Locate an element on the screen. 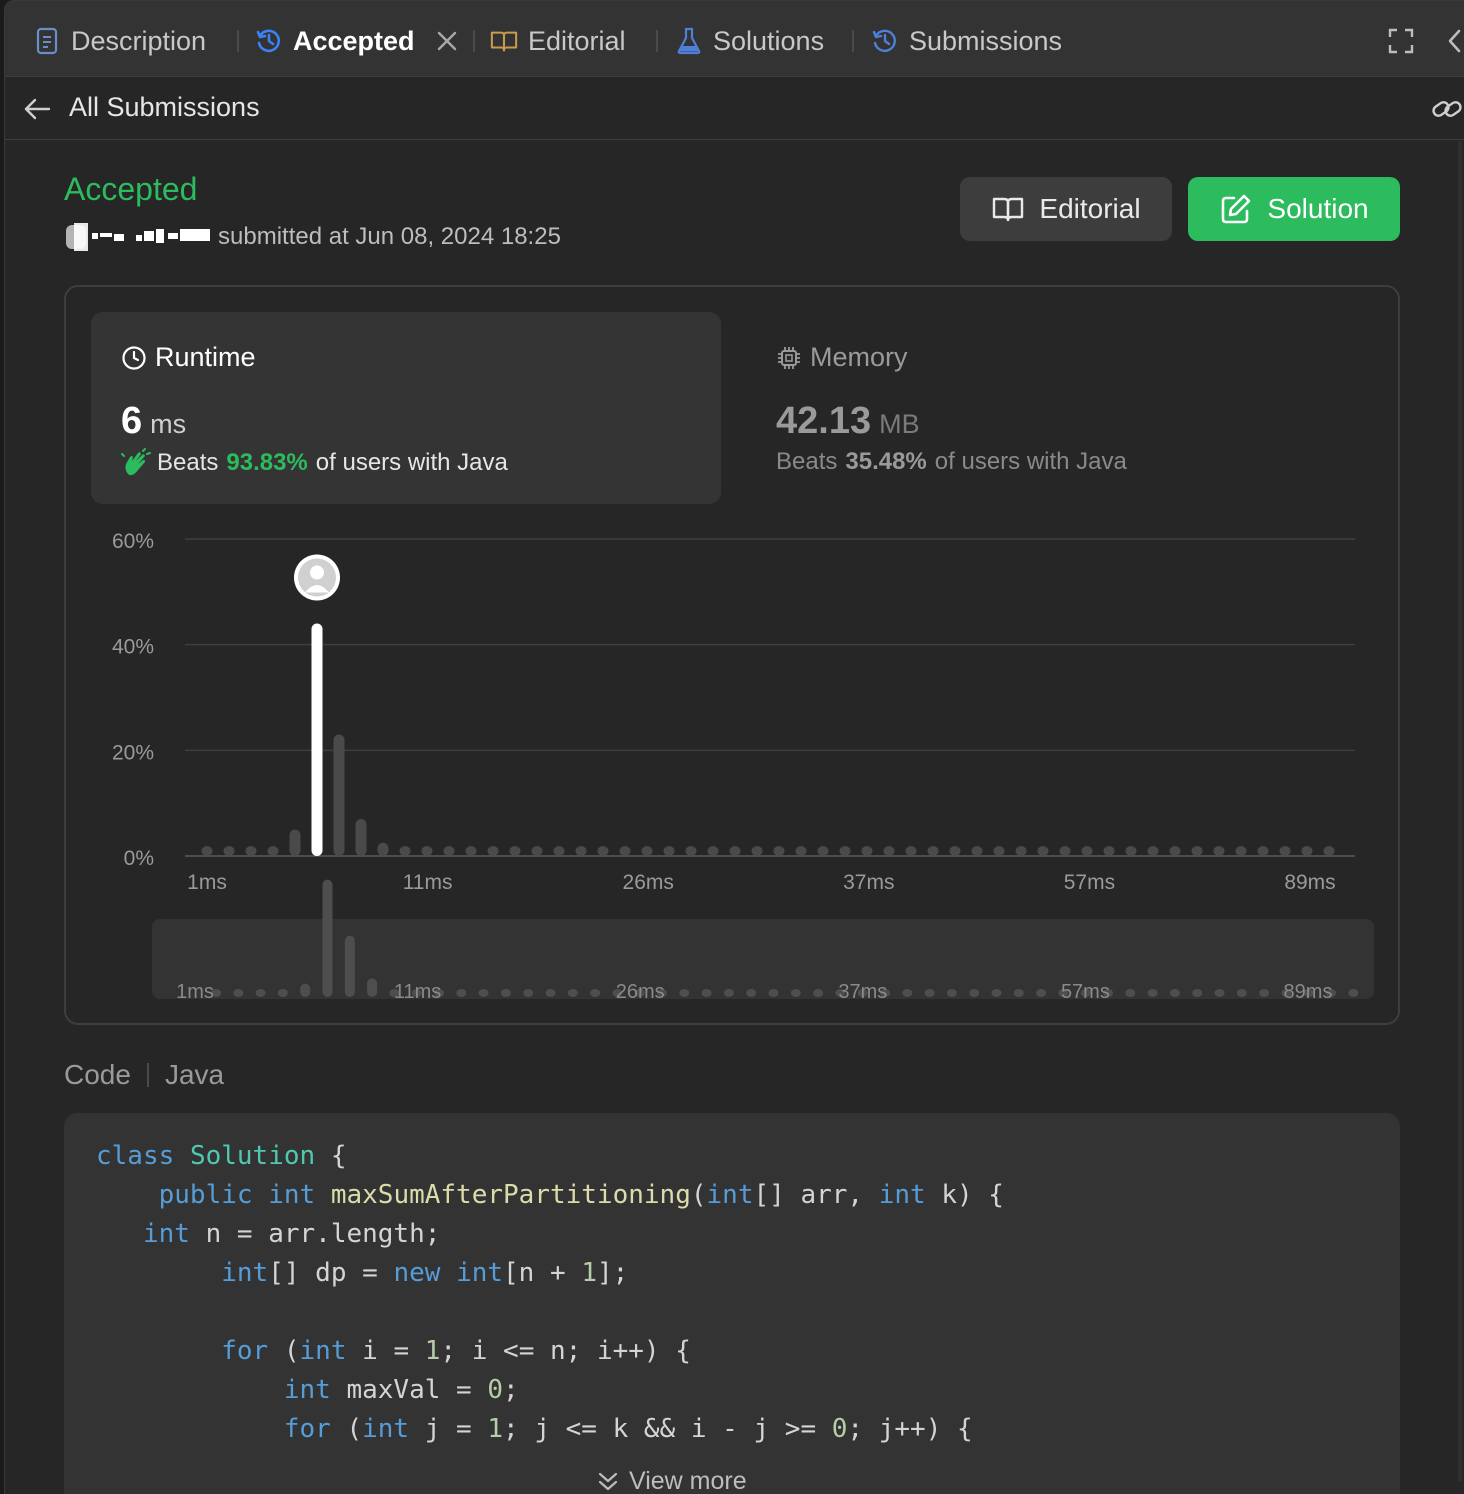 The height and width of the screenshot is (1494, 1464). chart-overview is located at coordinates (763, 959).